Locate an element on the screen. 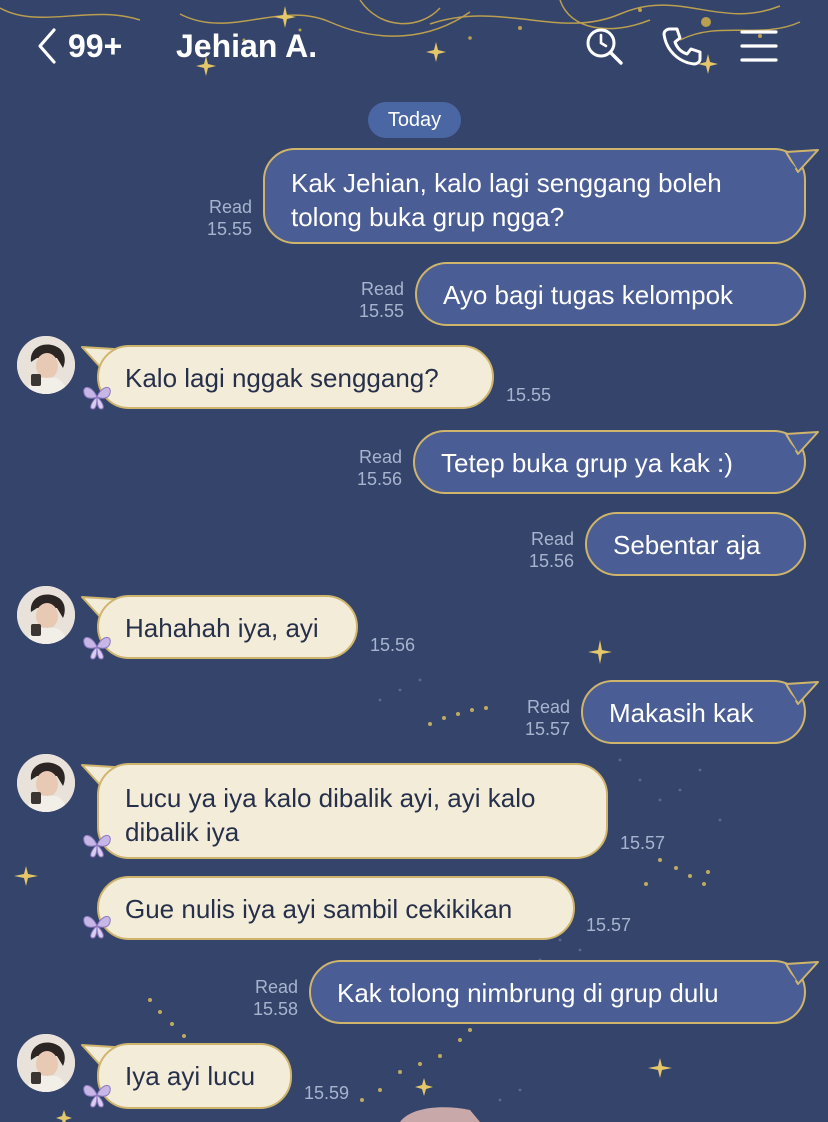 This screenshot has height=1122, width=828. message-text: Ayo bagi tugas kelompok is located at coordinates (588, 295).